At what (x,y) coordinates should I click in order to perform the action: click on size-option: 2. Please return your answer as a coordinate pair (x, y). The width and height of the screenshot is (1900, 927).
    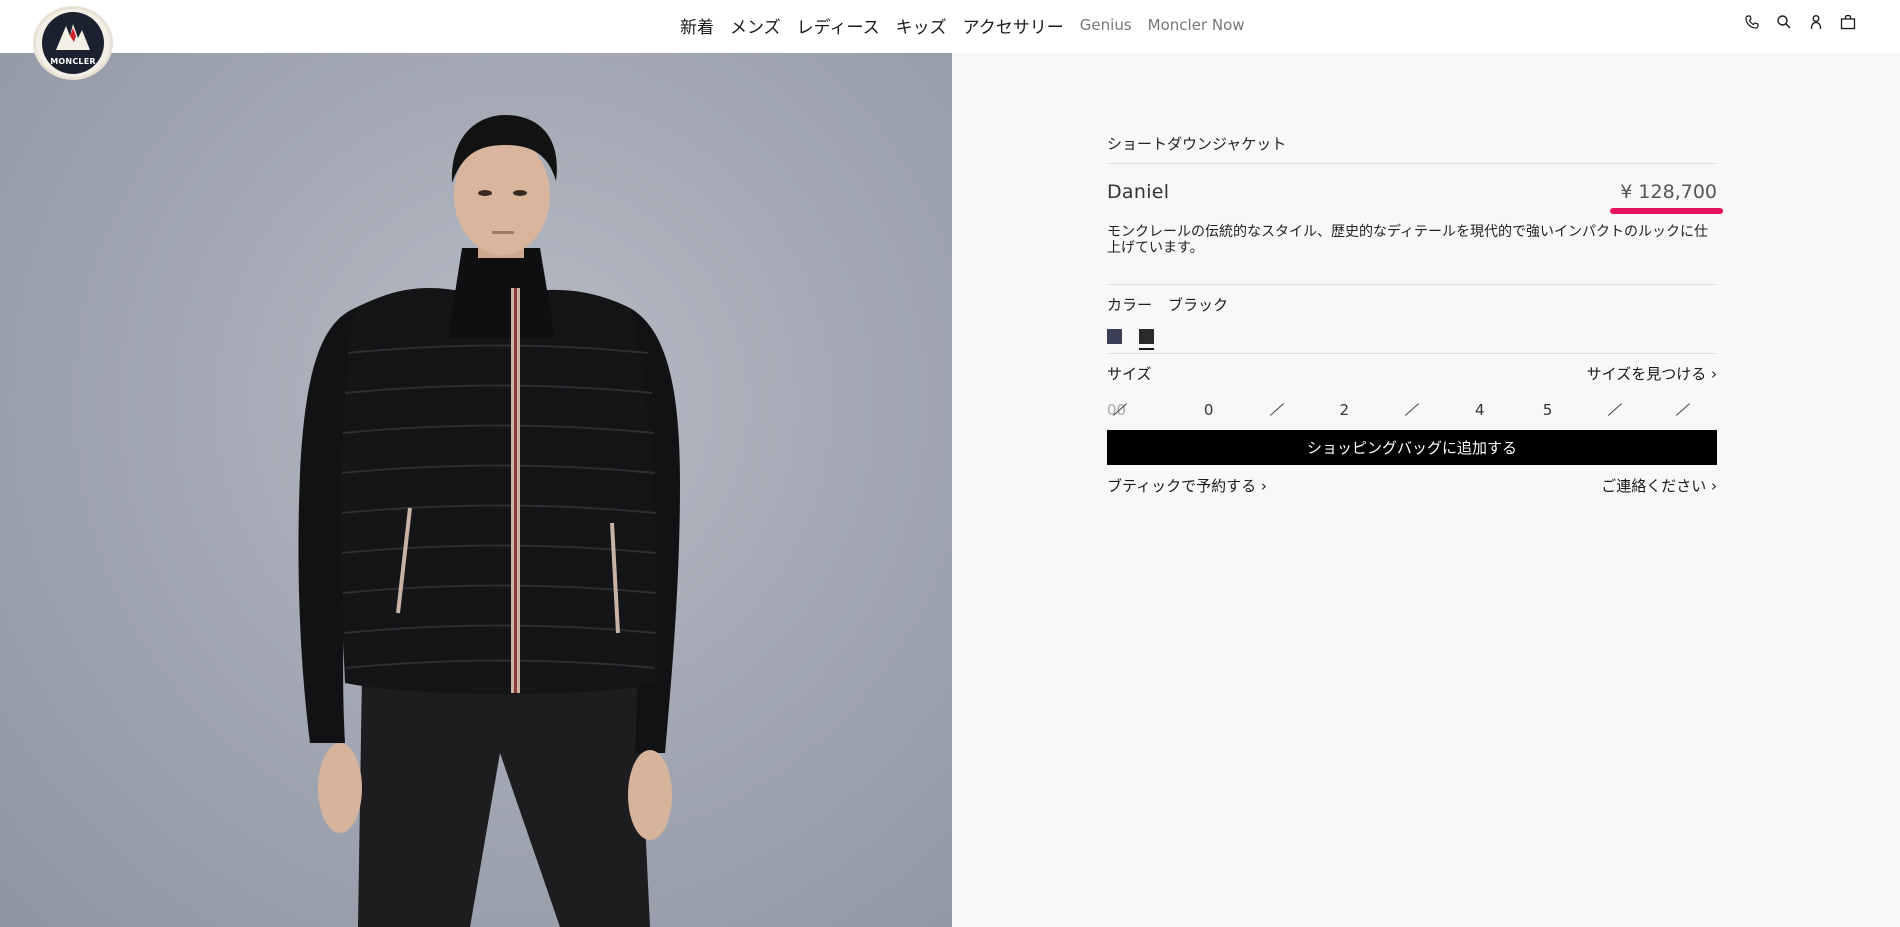
    Looking at the image, I should click on (1344, 410).